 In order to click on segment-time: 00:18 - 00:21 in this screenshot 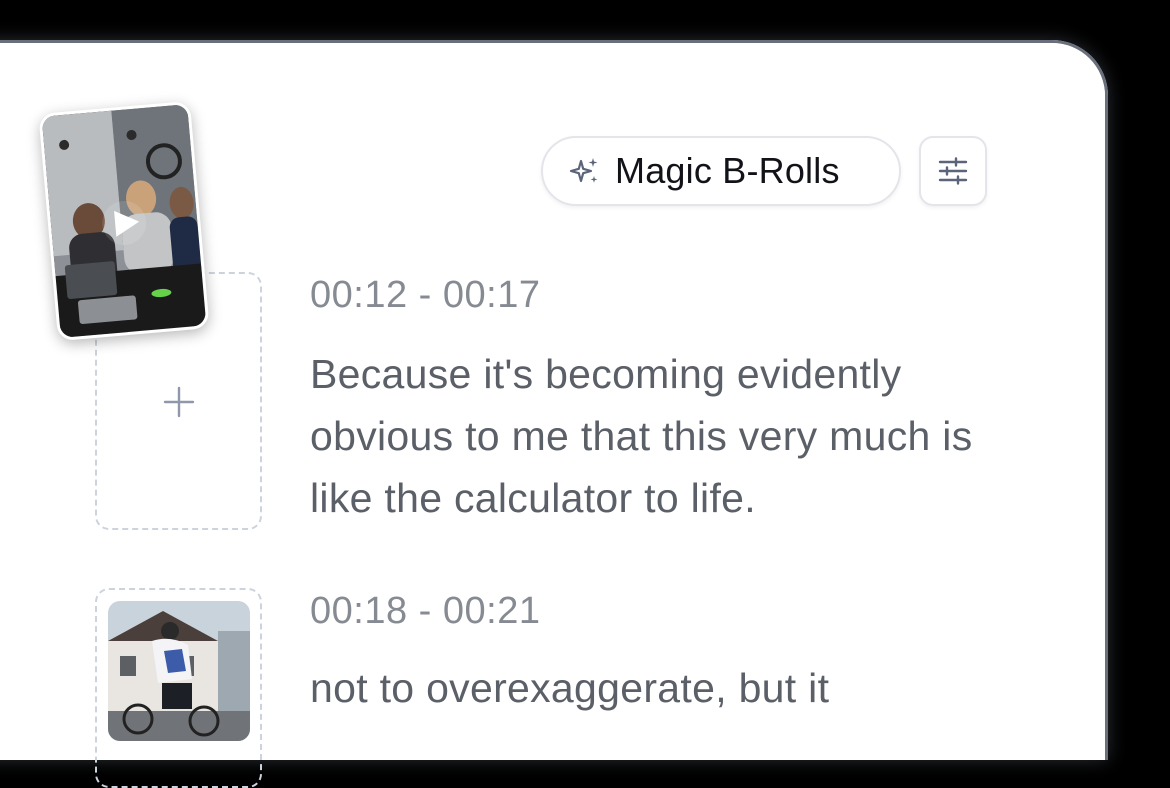, I will do `click(425, 611)`.